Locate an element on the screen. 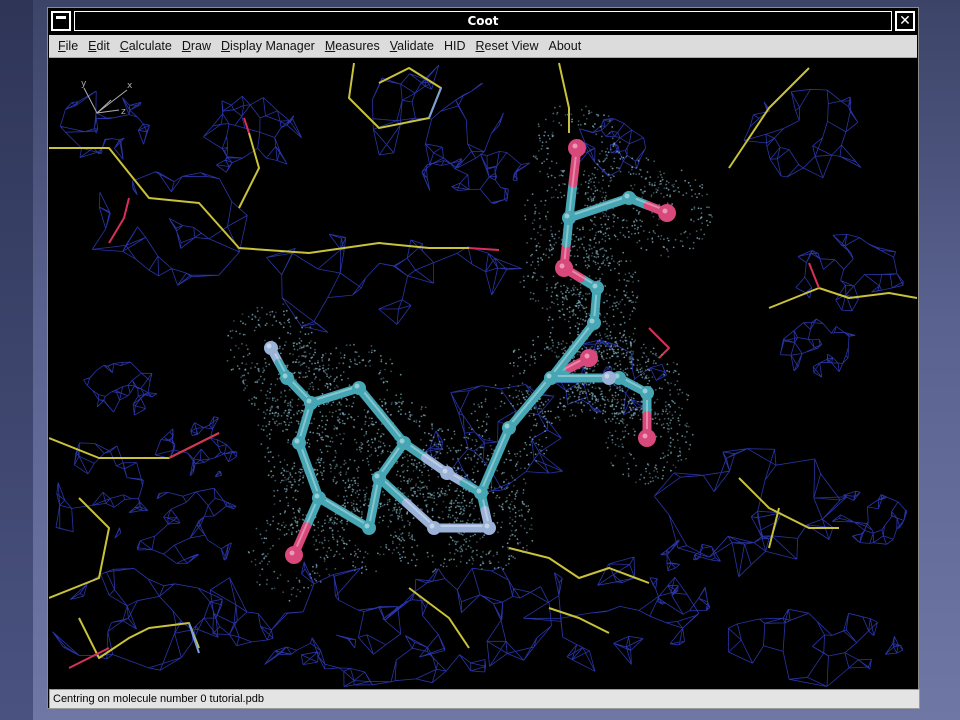 The height and width of the screenshot is (720, 960). menu-edit: Edit is located at coordinates (99, 46).